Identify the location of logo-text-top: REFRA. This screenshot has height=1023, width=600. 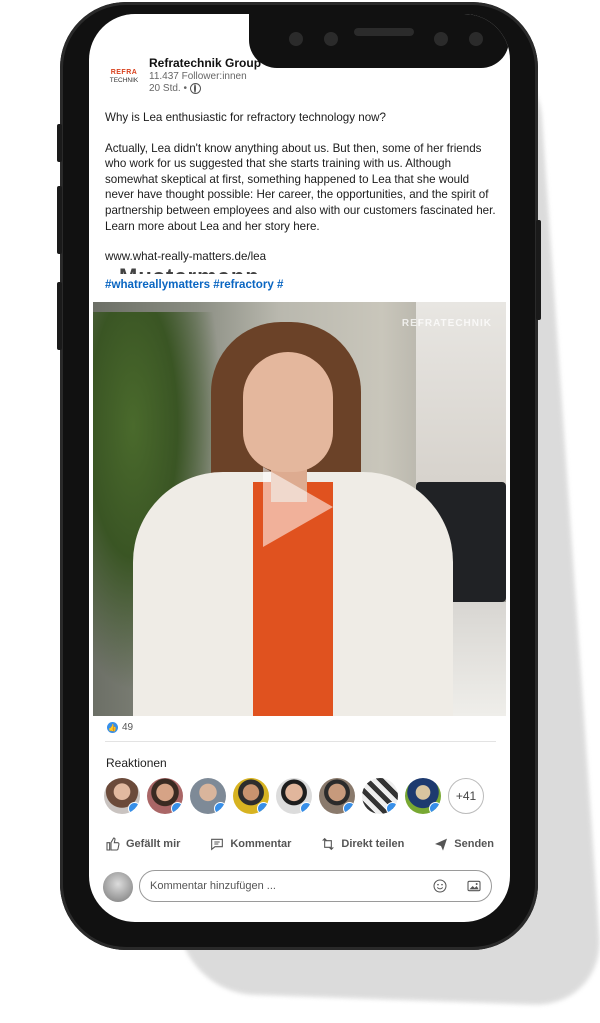
(124, 72).